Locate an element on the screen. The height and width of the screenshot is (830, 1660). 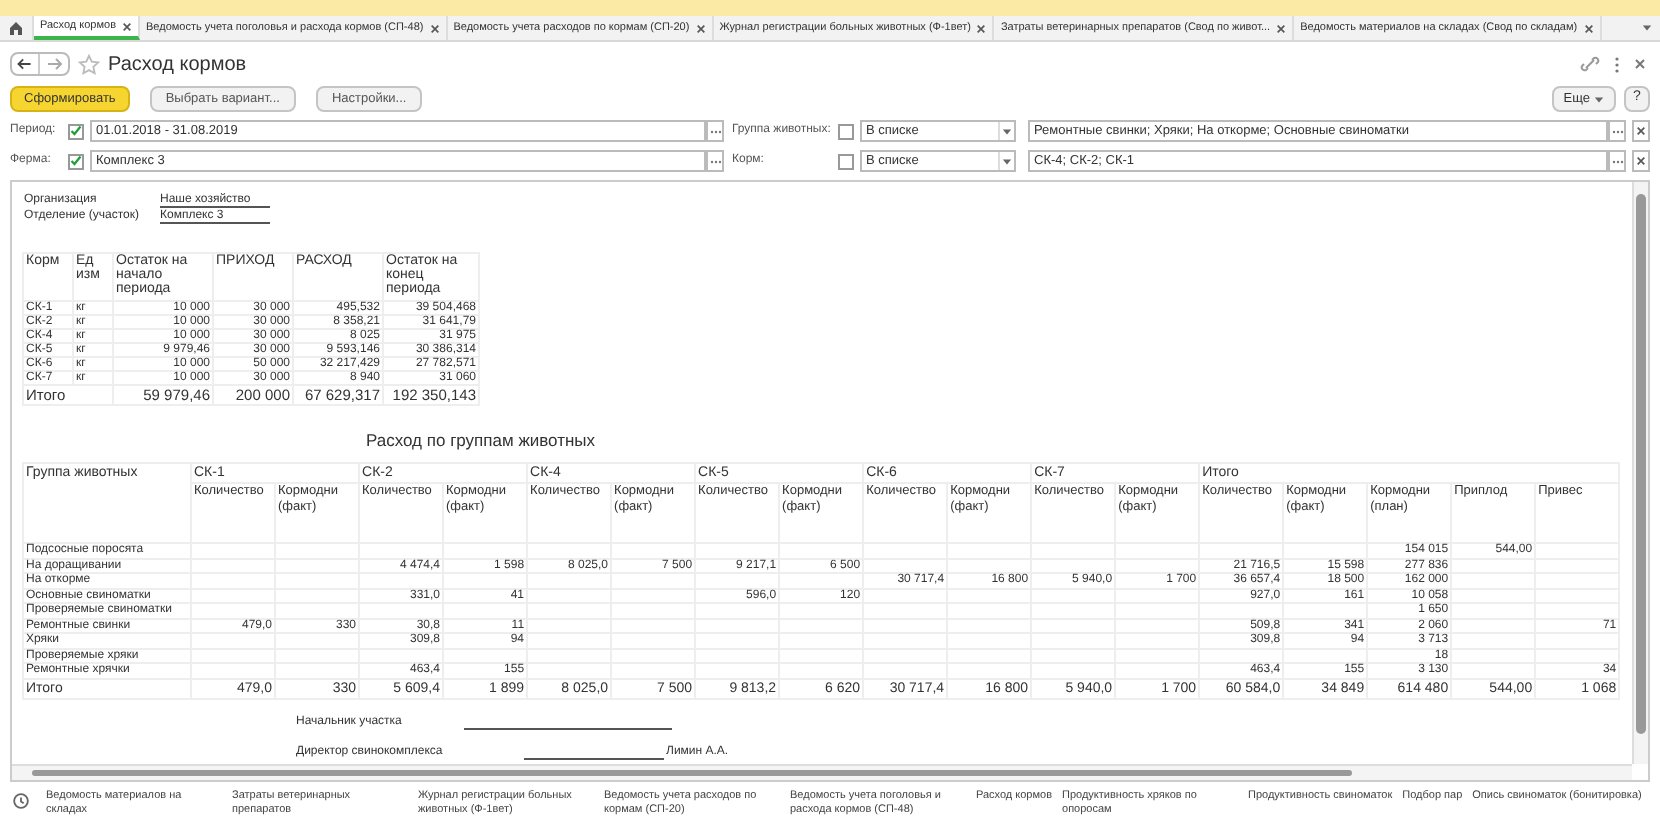
horizontal-scrollbar is located at coordinates (822, 772).